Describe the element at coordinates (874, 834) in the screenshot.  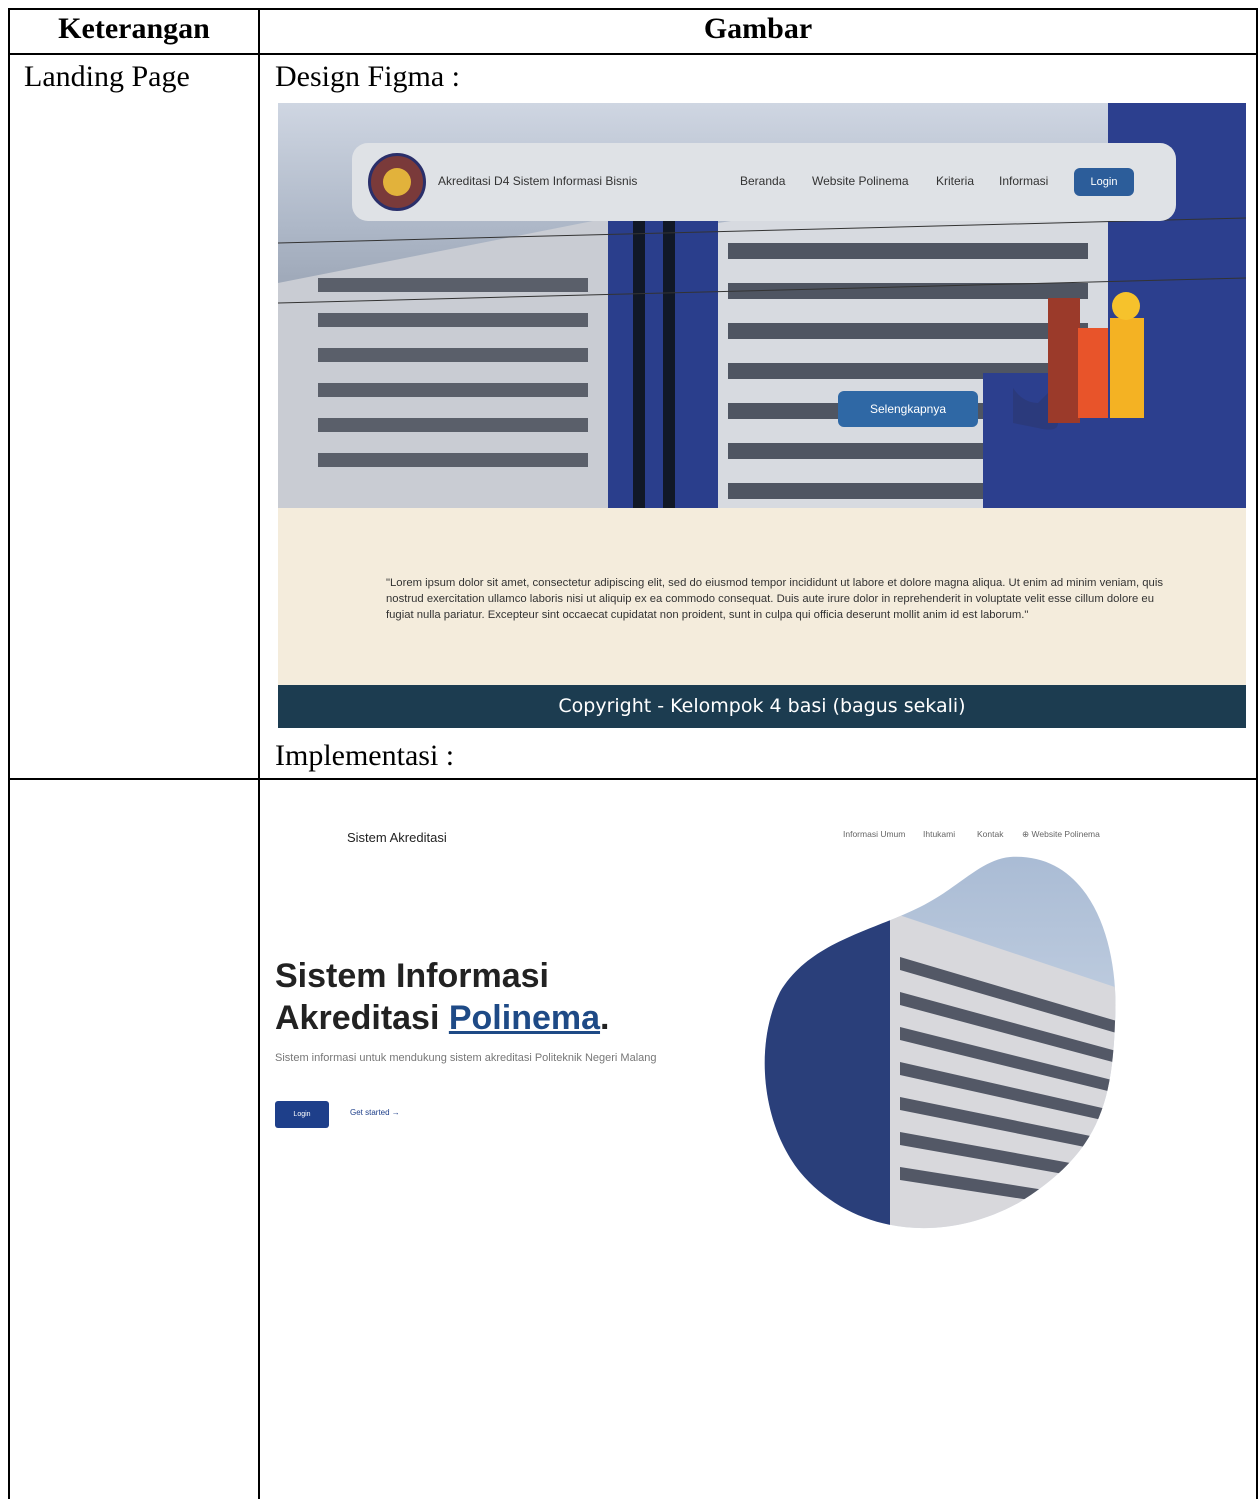
I see `impl-nav-informasi-umum: Informasi Umum` at that location.